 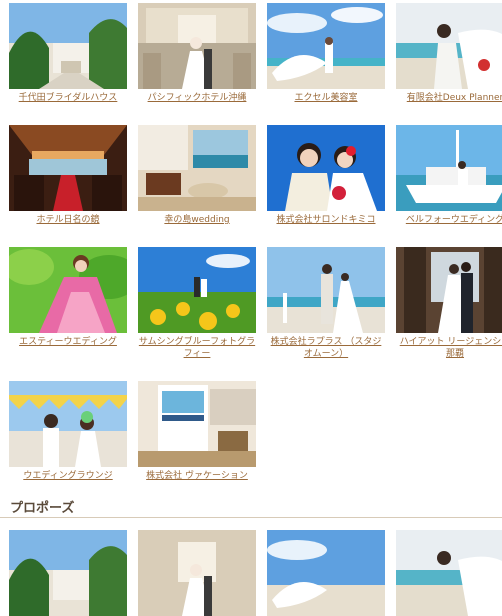 I want to click on venue-tile: エクセル美容室, so click(x=326, y=53).